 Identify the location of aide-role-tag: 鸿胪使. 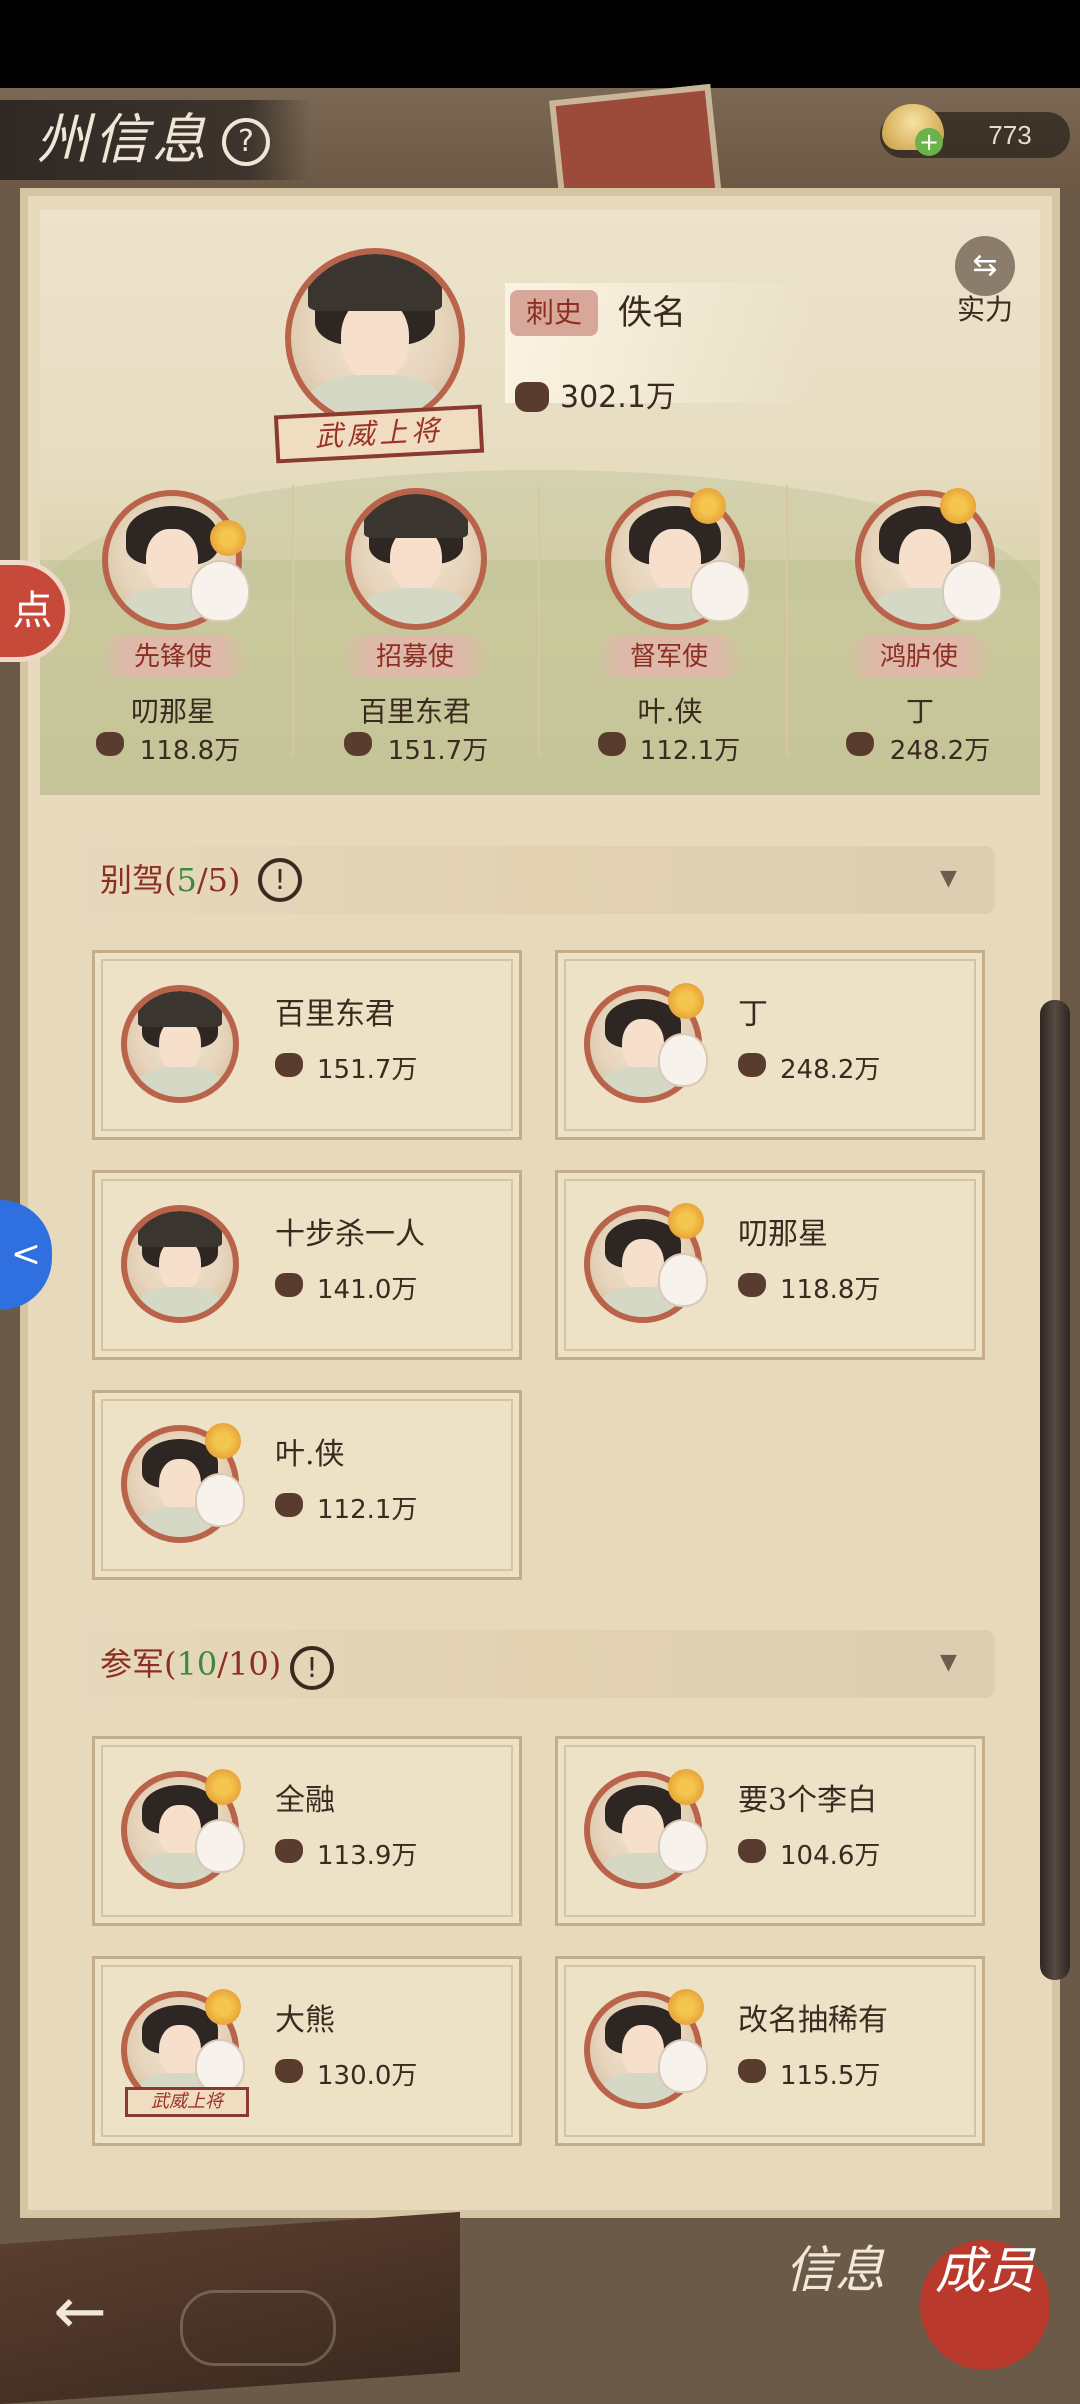
(919, 657).